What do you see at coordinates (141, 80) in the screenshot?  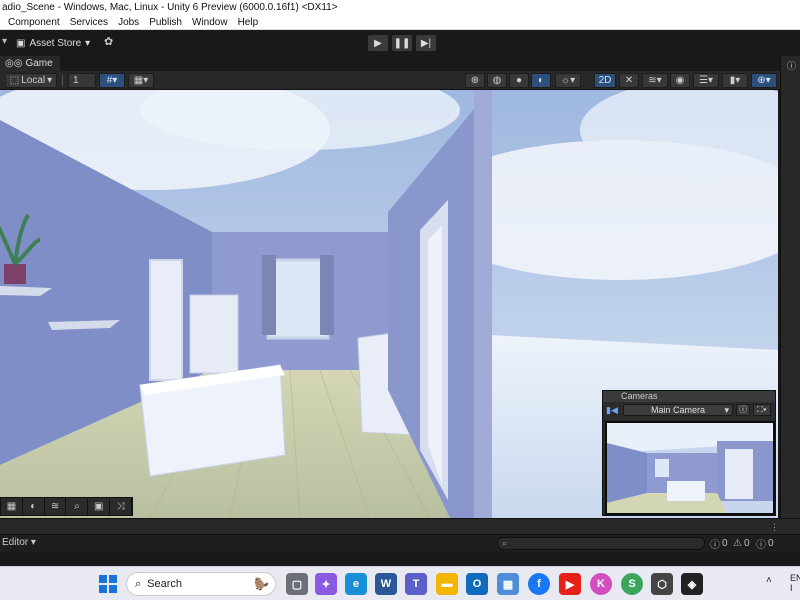 I see `snap-settings-button: ▦▾` at bounding box center [141, 80].